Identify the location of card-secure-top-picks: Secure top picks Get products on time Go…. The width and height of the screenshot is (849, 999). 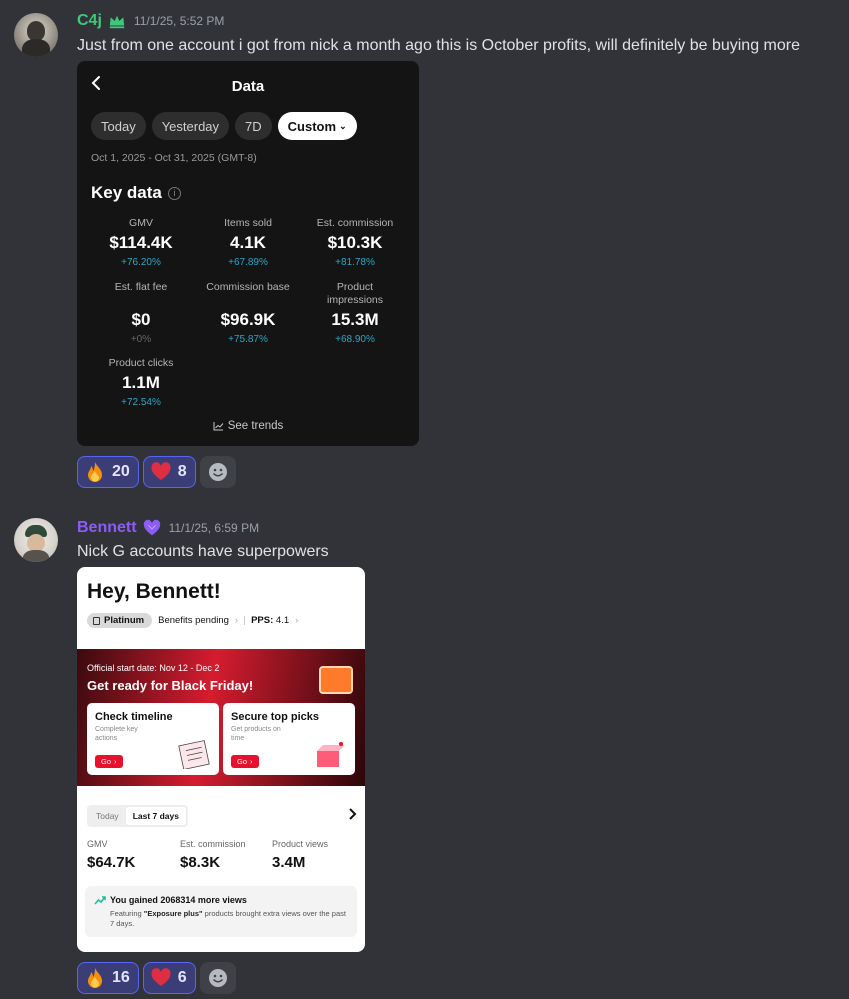
(289, 739).